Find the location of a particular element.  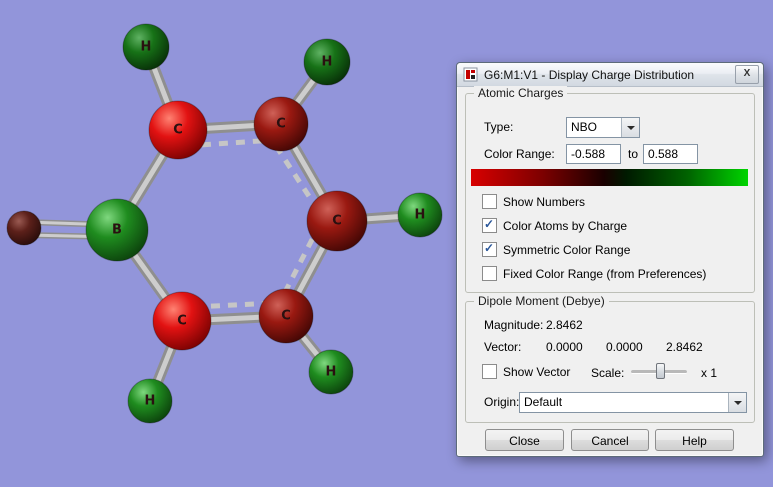

show-numbers-checkbox is located at coordinates (489, 201).